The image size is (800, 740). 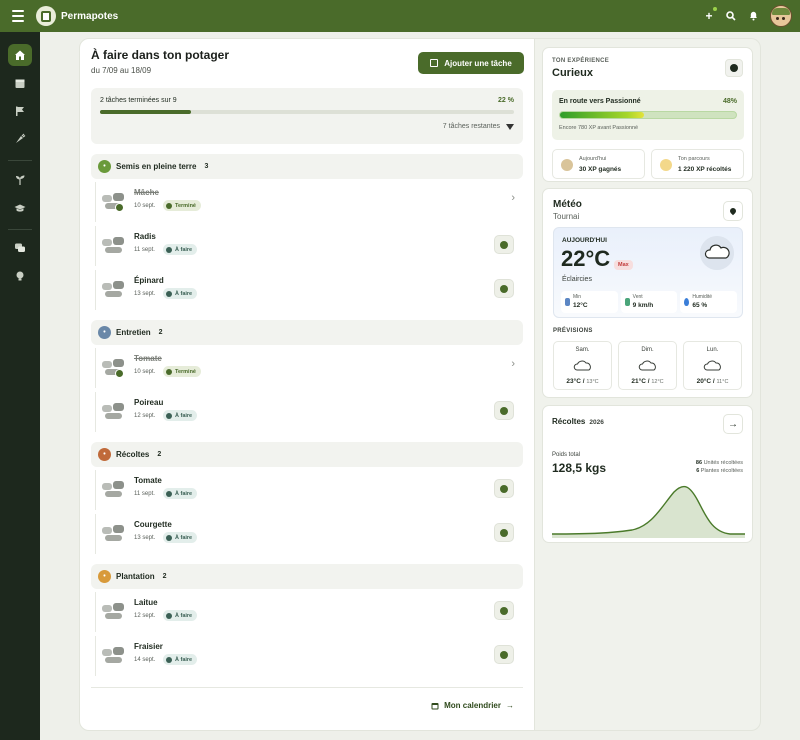 What do you see at coordinates (18, 16) in the screenshot?
I see `menu-icon` at bounding box center [18, 16].